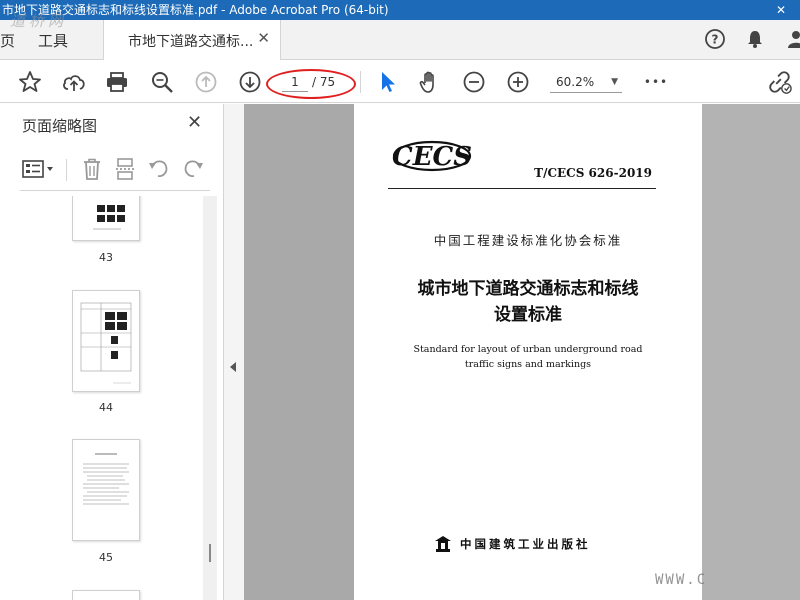 The image size is (800, 600). I want to click on menu-tools: 工具, so click(53, 40).